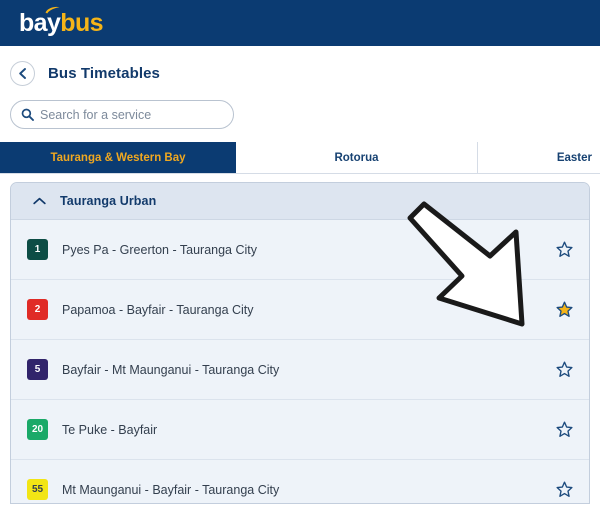 The height and width of the screenshot is (511, 600). I want to click on route-row: 5 Bayfair - Mt Maunganui - Tauranga City, so click(300, 370).